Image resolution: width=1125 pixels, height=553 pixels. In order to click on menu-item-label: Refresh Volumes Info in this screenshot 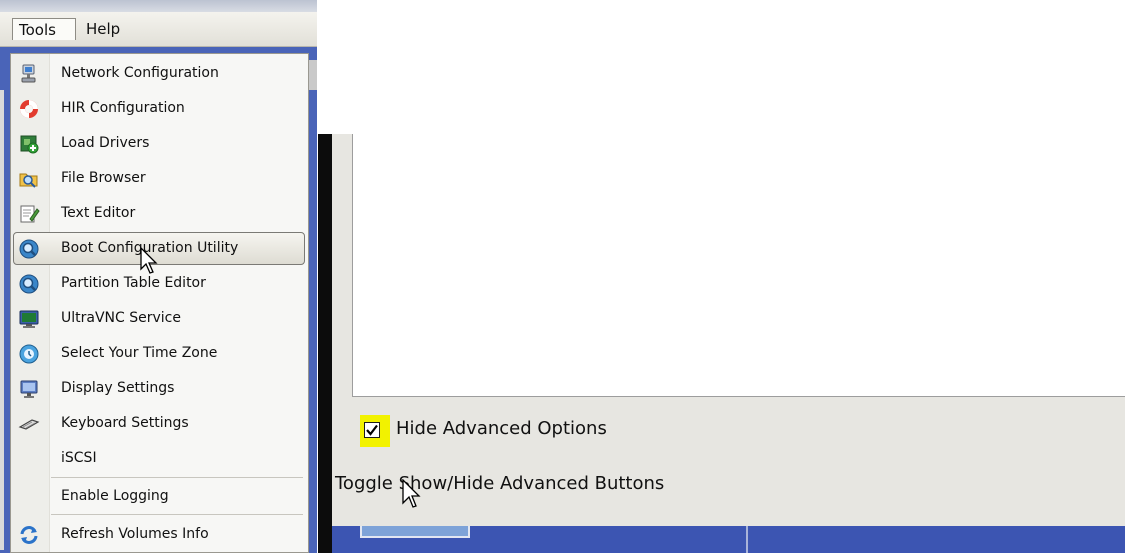, I will do `click(135, 534)`.